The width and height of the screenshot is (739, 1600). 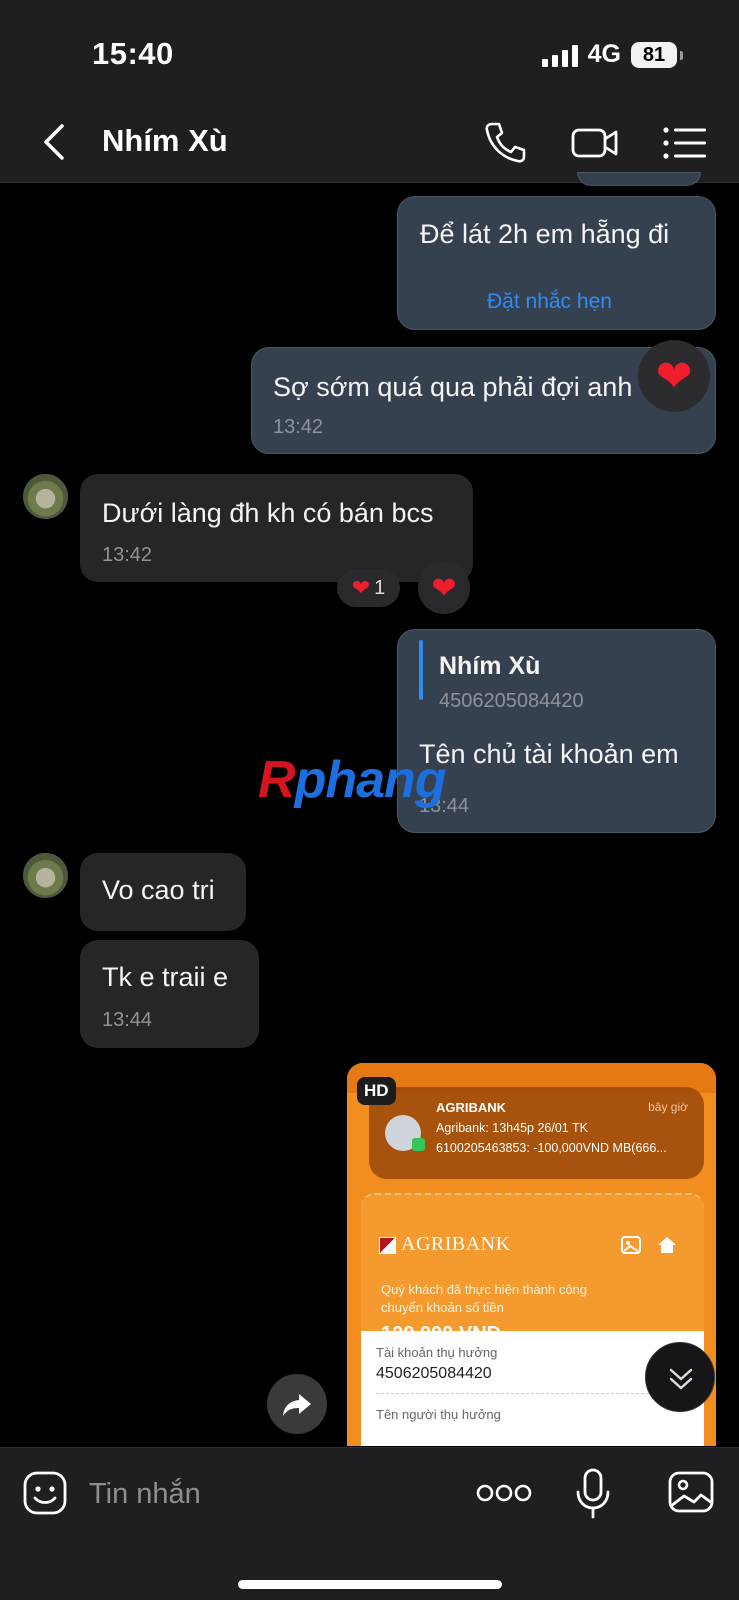 I want to click on message-bubble-outgoing: Để lát 2h em hẵng đi Đặt nhắc hẹn, so click(x=556, y=263).